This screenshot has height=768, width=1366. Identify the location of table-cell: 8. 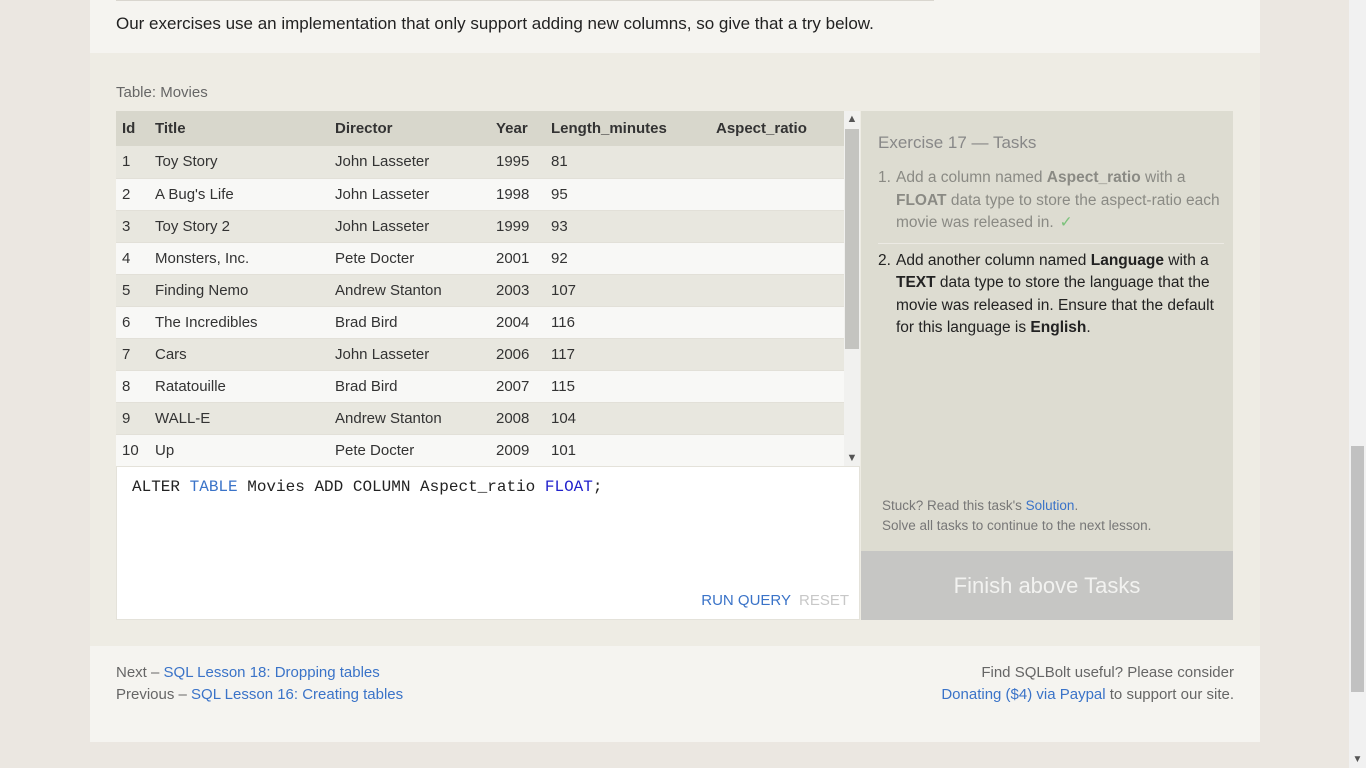
(132, 386).